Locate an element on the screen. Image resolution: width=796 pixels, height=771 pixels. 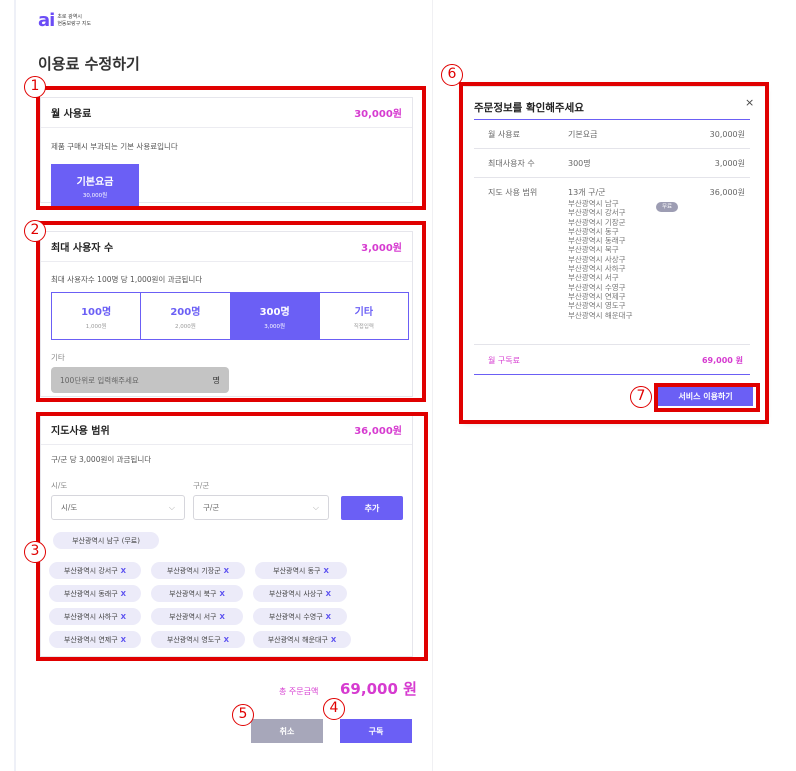
subscribe-button: 구독 is located at coordinates (376, 731).